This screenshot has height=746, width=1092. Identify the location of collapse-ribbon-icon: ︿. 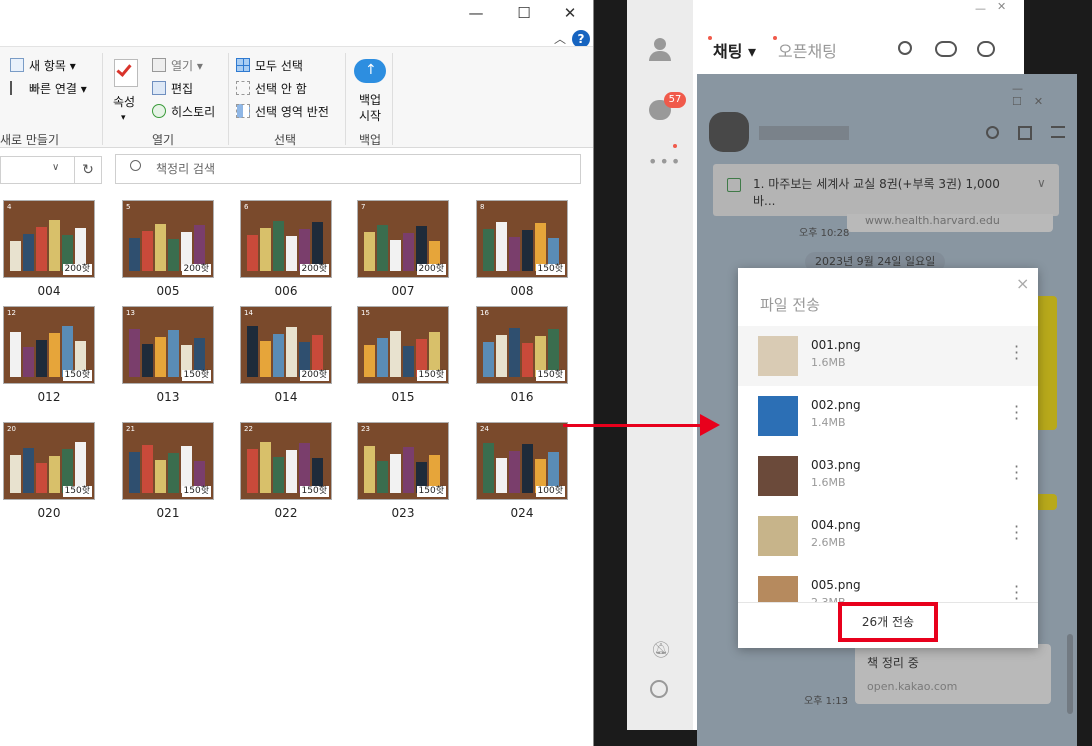
(560, 38).